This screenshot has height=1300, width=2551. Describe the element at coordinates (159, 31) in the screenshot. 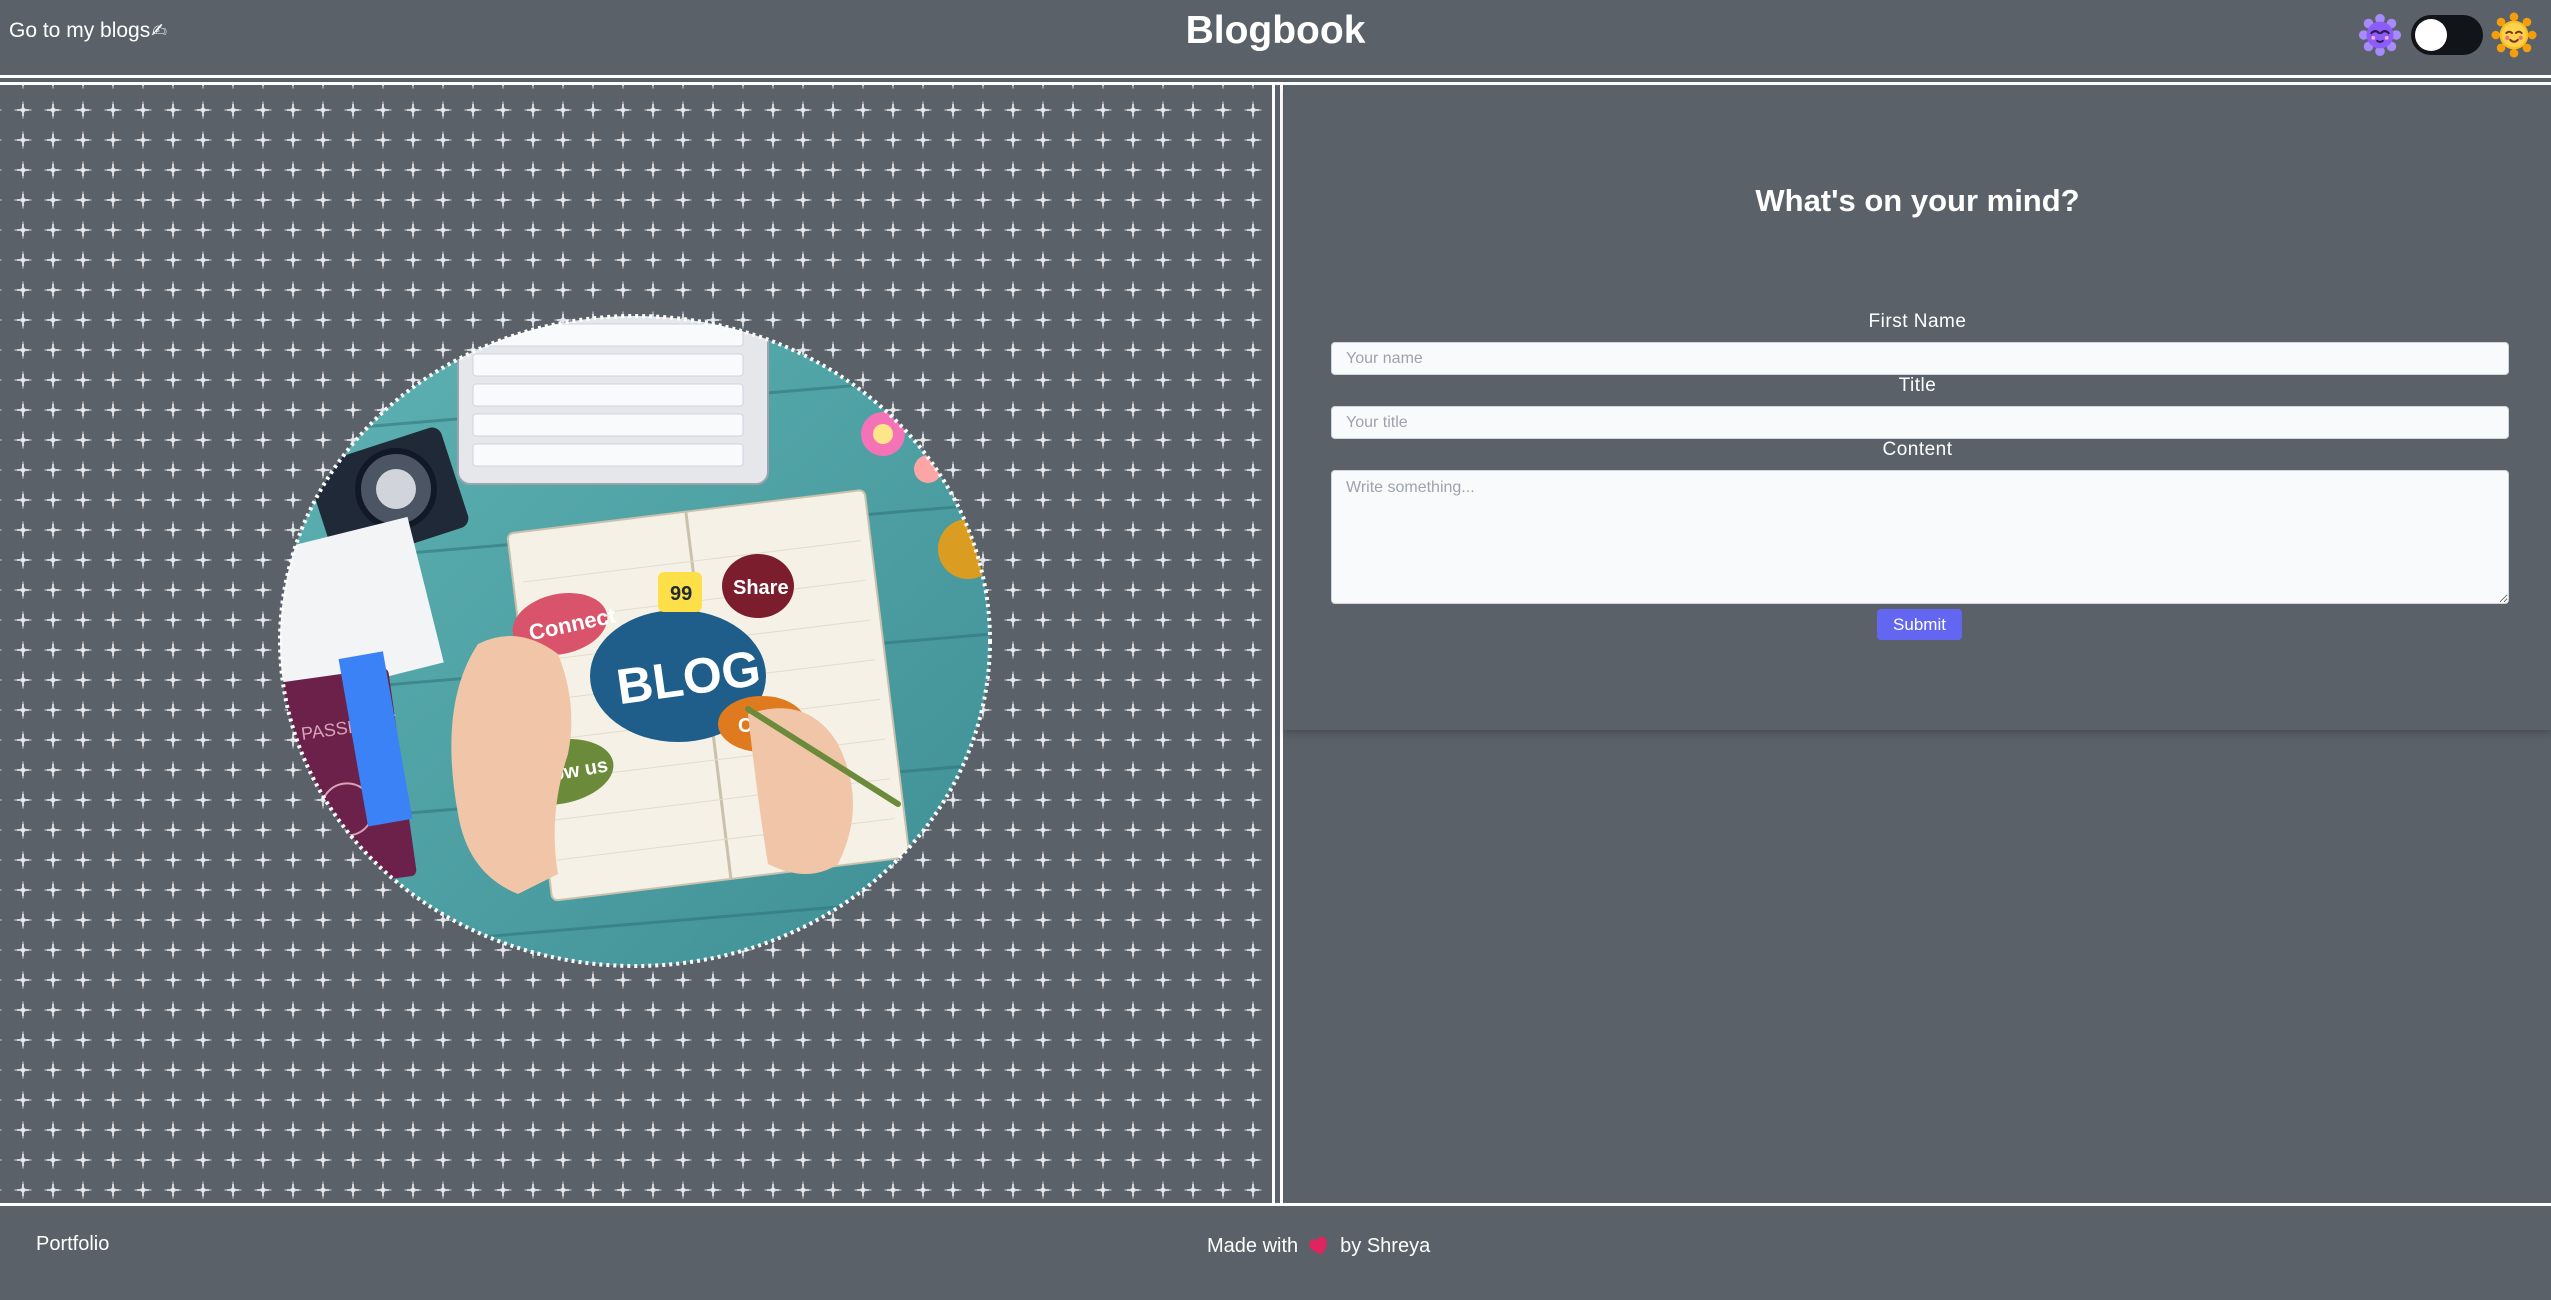

I see `writing-hand-icon: ✍` at that location.